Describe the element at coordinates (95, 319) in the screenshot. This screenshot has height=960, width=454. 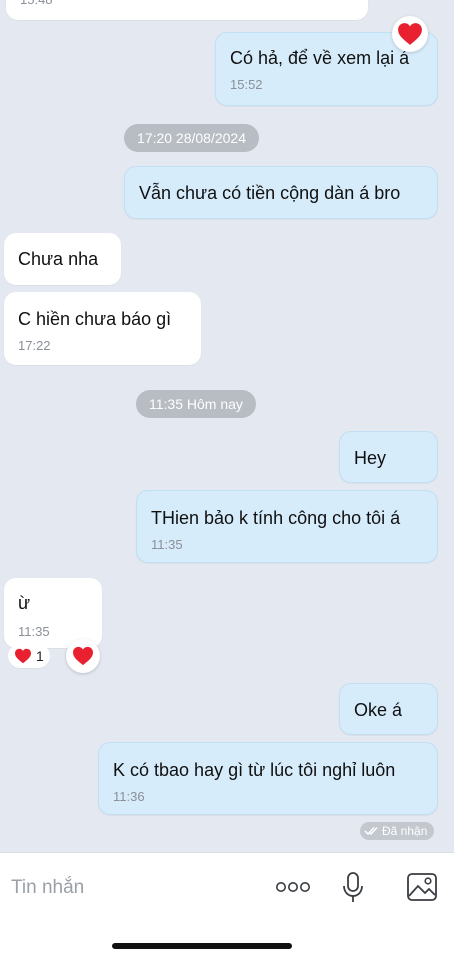
I see `message-text: C hiền chưa báo gì` at that location.